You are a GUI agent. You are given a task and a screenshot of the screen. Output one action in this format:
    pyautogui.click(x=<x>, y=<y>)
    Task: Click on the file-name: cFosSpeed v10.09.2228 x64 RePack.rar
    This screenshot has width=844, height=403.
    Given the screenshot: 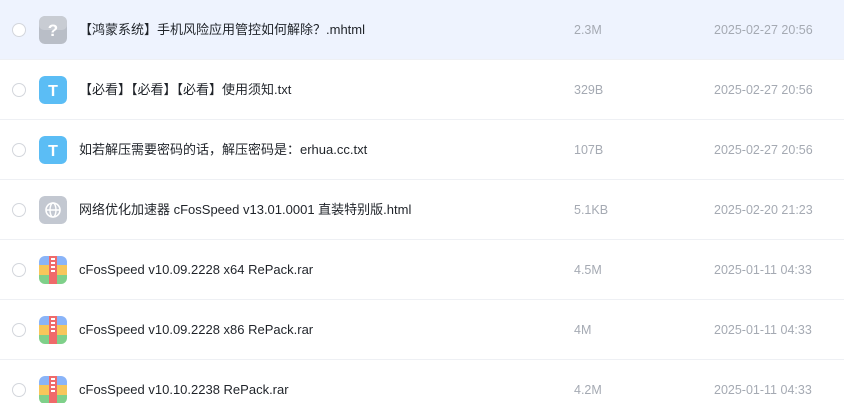 What is the action you would take?
    pyautogui.click(x=196, y=270)
    